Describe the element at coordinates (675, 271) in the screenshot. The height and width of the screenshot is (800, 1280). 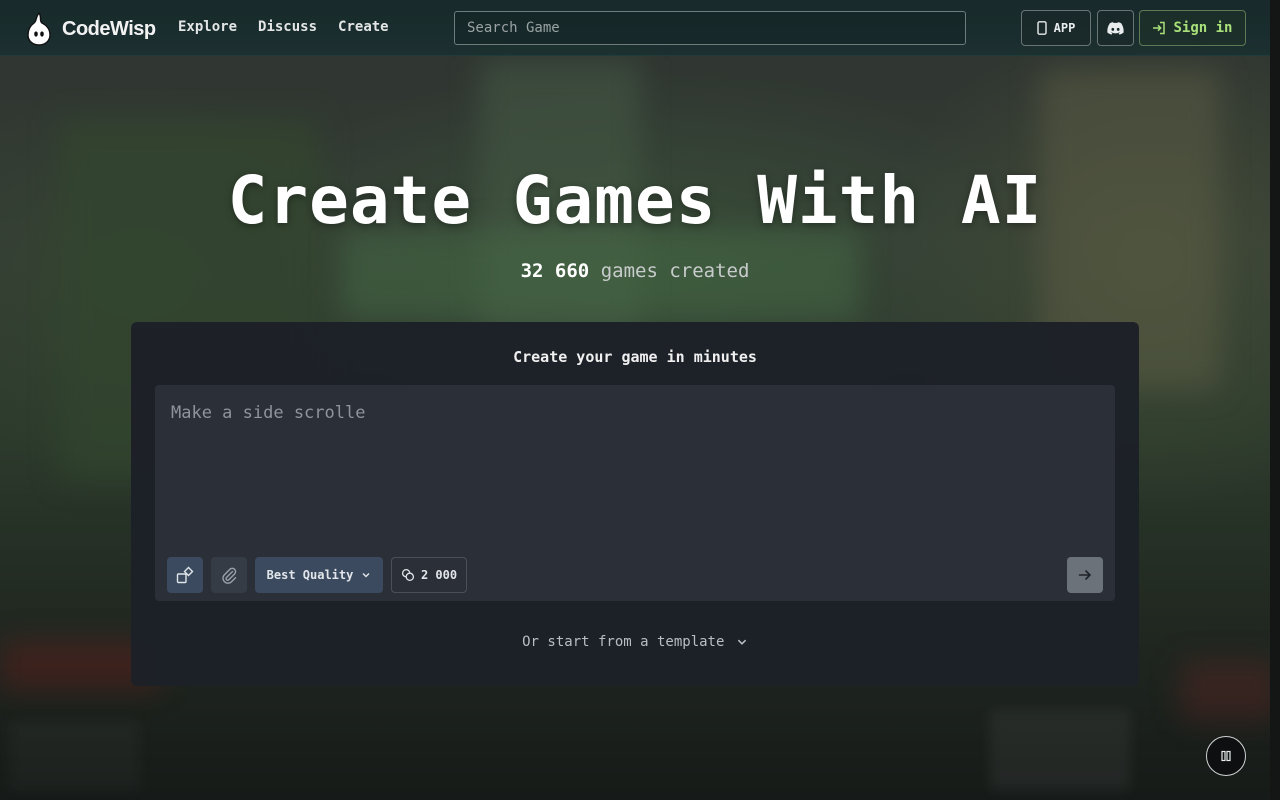
I see `games-count-suffix: games created` at that location.